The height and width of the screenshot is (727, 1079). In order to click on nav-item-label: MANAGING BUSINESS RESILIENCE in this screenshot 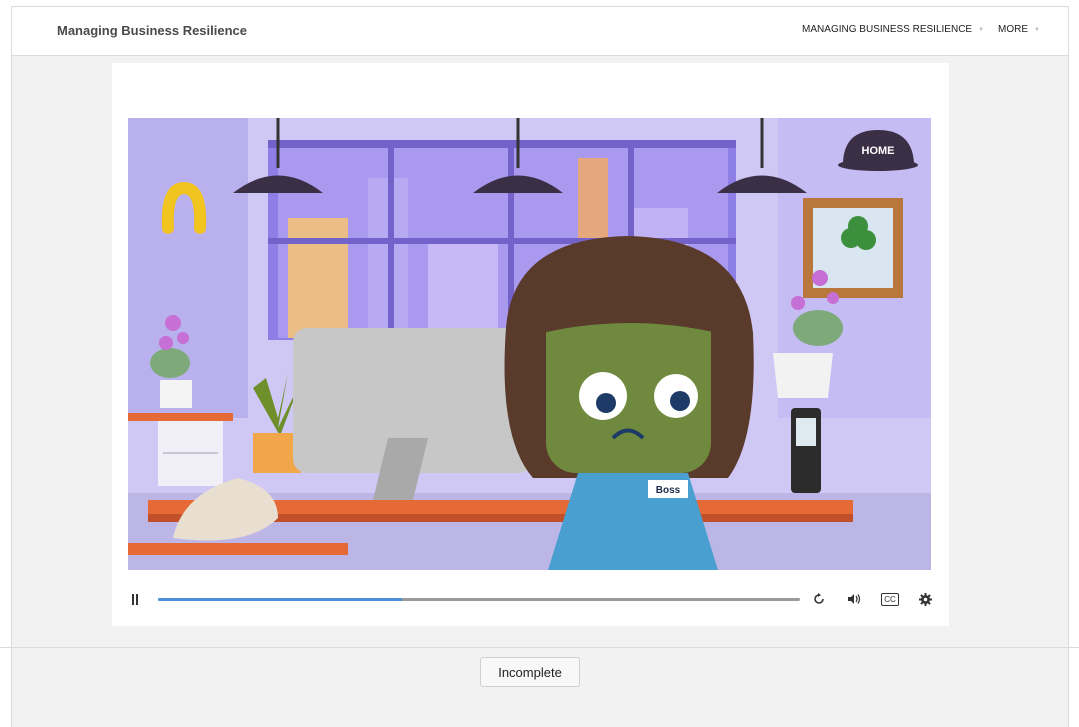, I will do `click(887, 29)`.